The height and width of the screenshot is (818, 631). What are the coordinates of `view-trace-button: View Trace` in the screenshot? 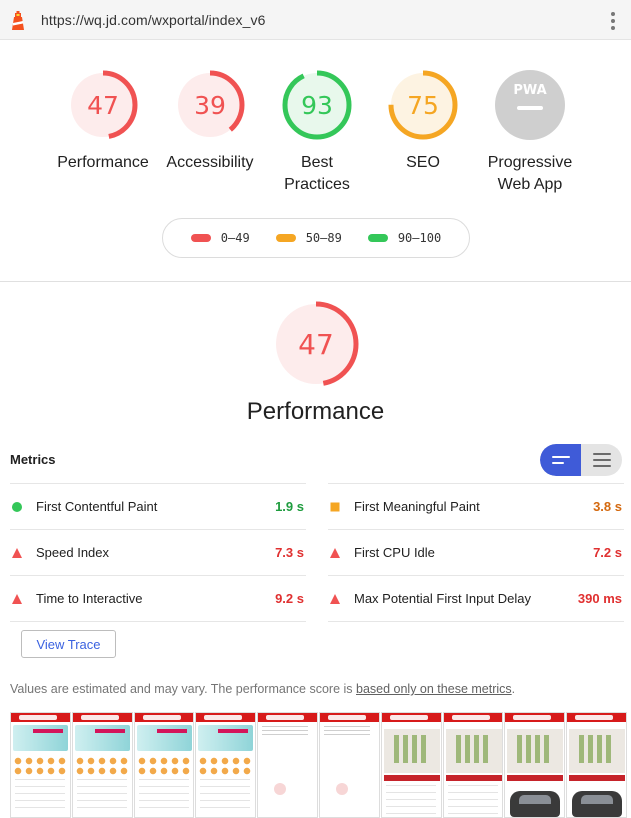 It's located at (68, 644).